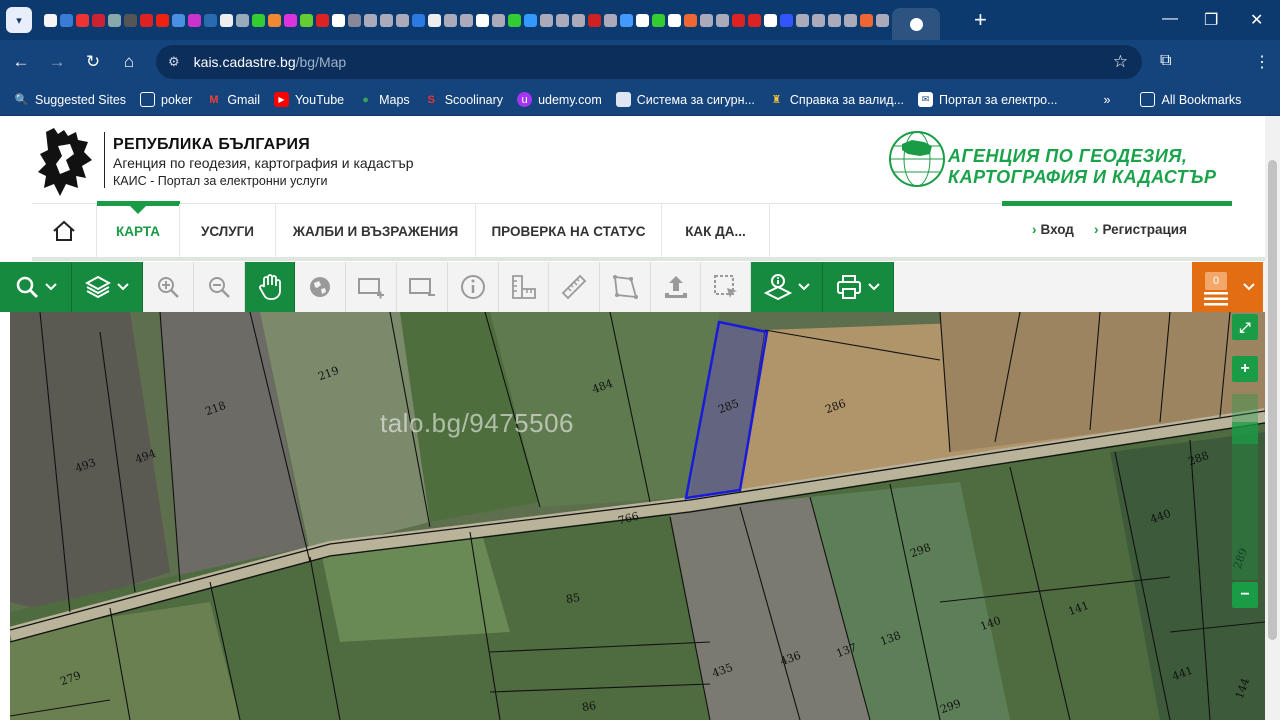  What do you see at coordinates (70, 99) in the screenshot?
I see `bookmark-suggested-sites: 🔍 Suggested Sites` at bounding box center [70, 99].